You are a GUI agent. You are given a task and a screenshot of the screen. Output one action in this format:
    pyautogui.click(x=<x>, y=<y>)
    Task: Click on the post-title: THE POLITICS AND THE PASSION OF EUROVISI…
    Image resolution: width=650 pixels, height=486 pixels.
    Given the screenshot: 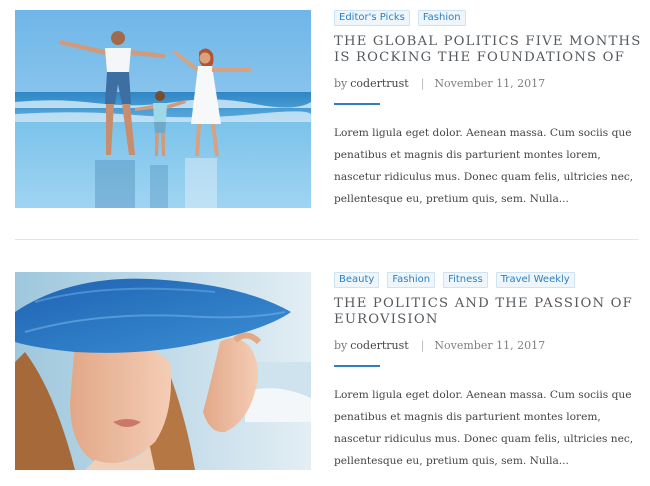 What is the action you would take?
    pyautogui.click(x=489, y=312)
    